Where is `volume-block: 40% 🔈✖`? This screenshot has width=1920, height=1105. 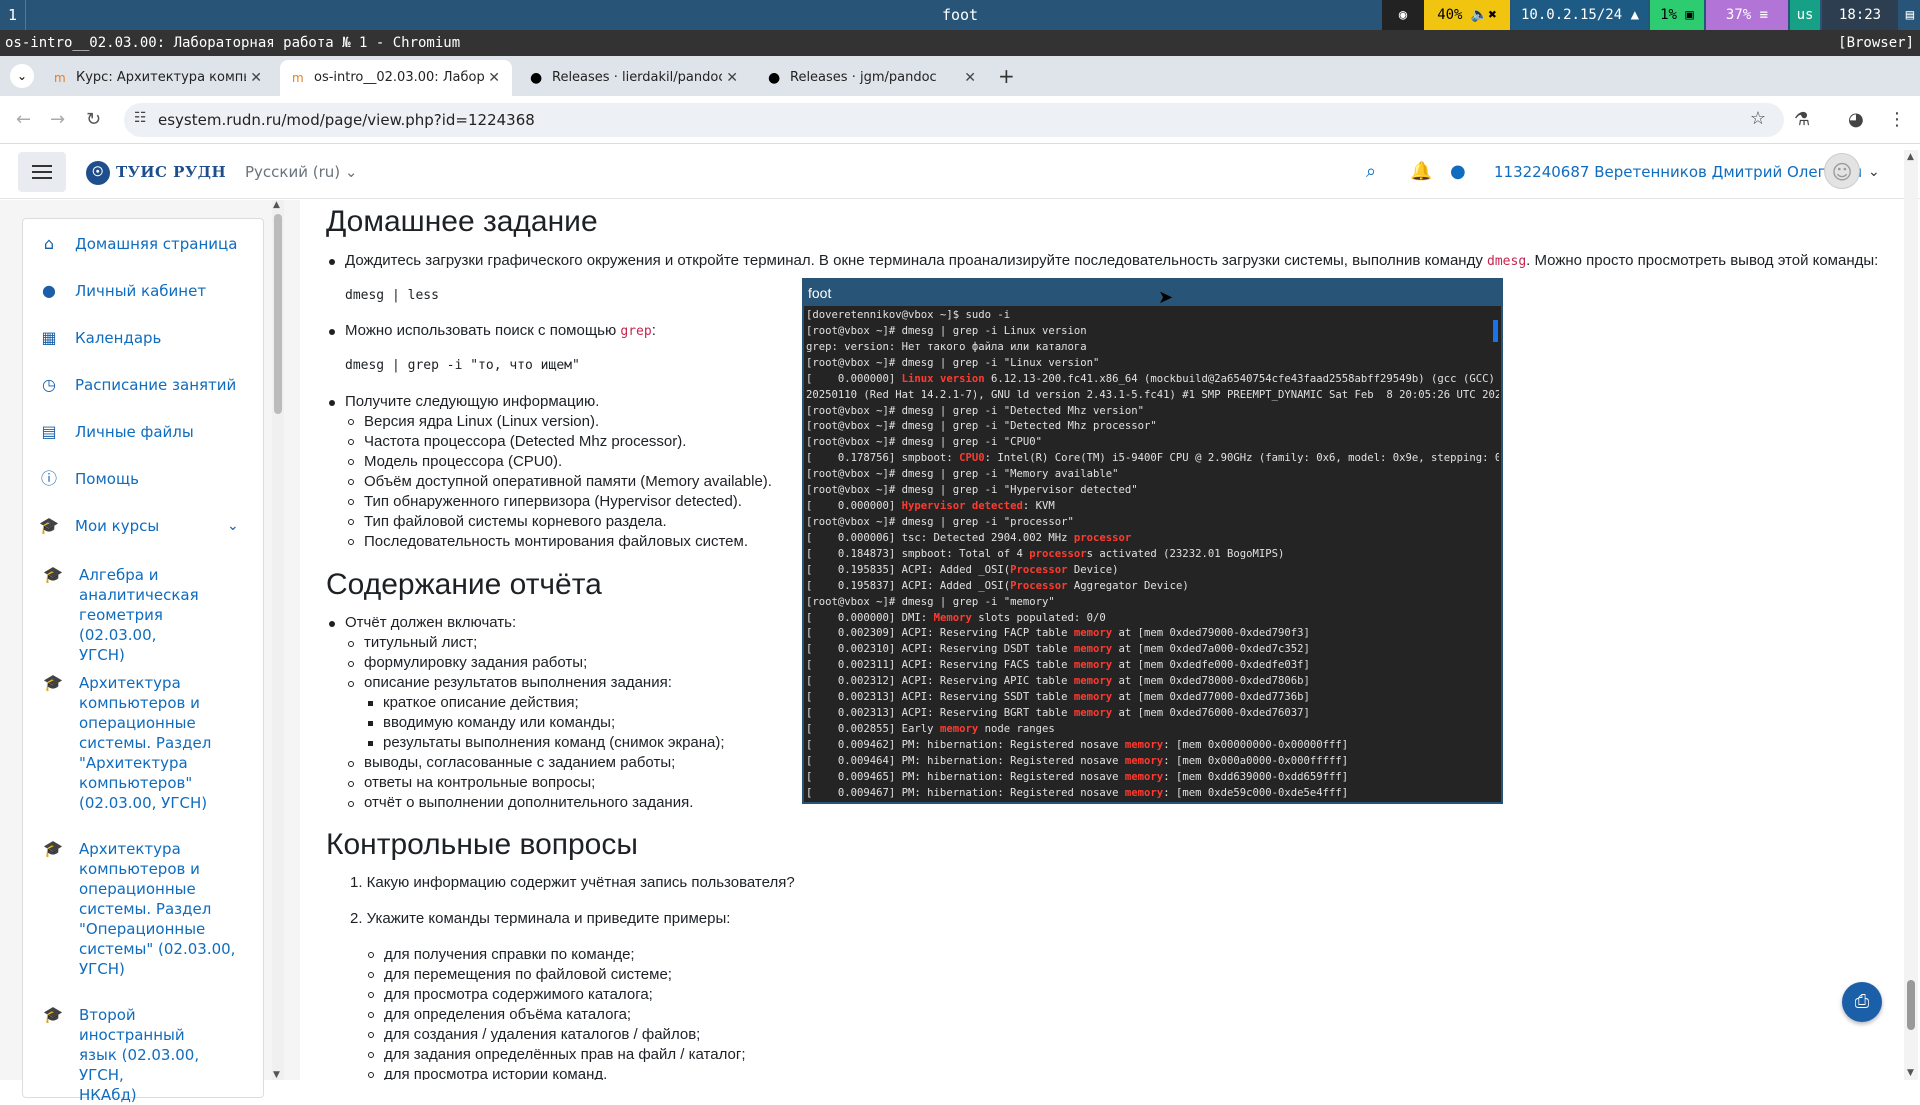
volume-block: 40% 🔈✖ is located at coordinates (1467, 15).